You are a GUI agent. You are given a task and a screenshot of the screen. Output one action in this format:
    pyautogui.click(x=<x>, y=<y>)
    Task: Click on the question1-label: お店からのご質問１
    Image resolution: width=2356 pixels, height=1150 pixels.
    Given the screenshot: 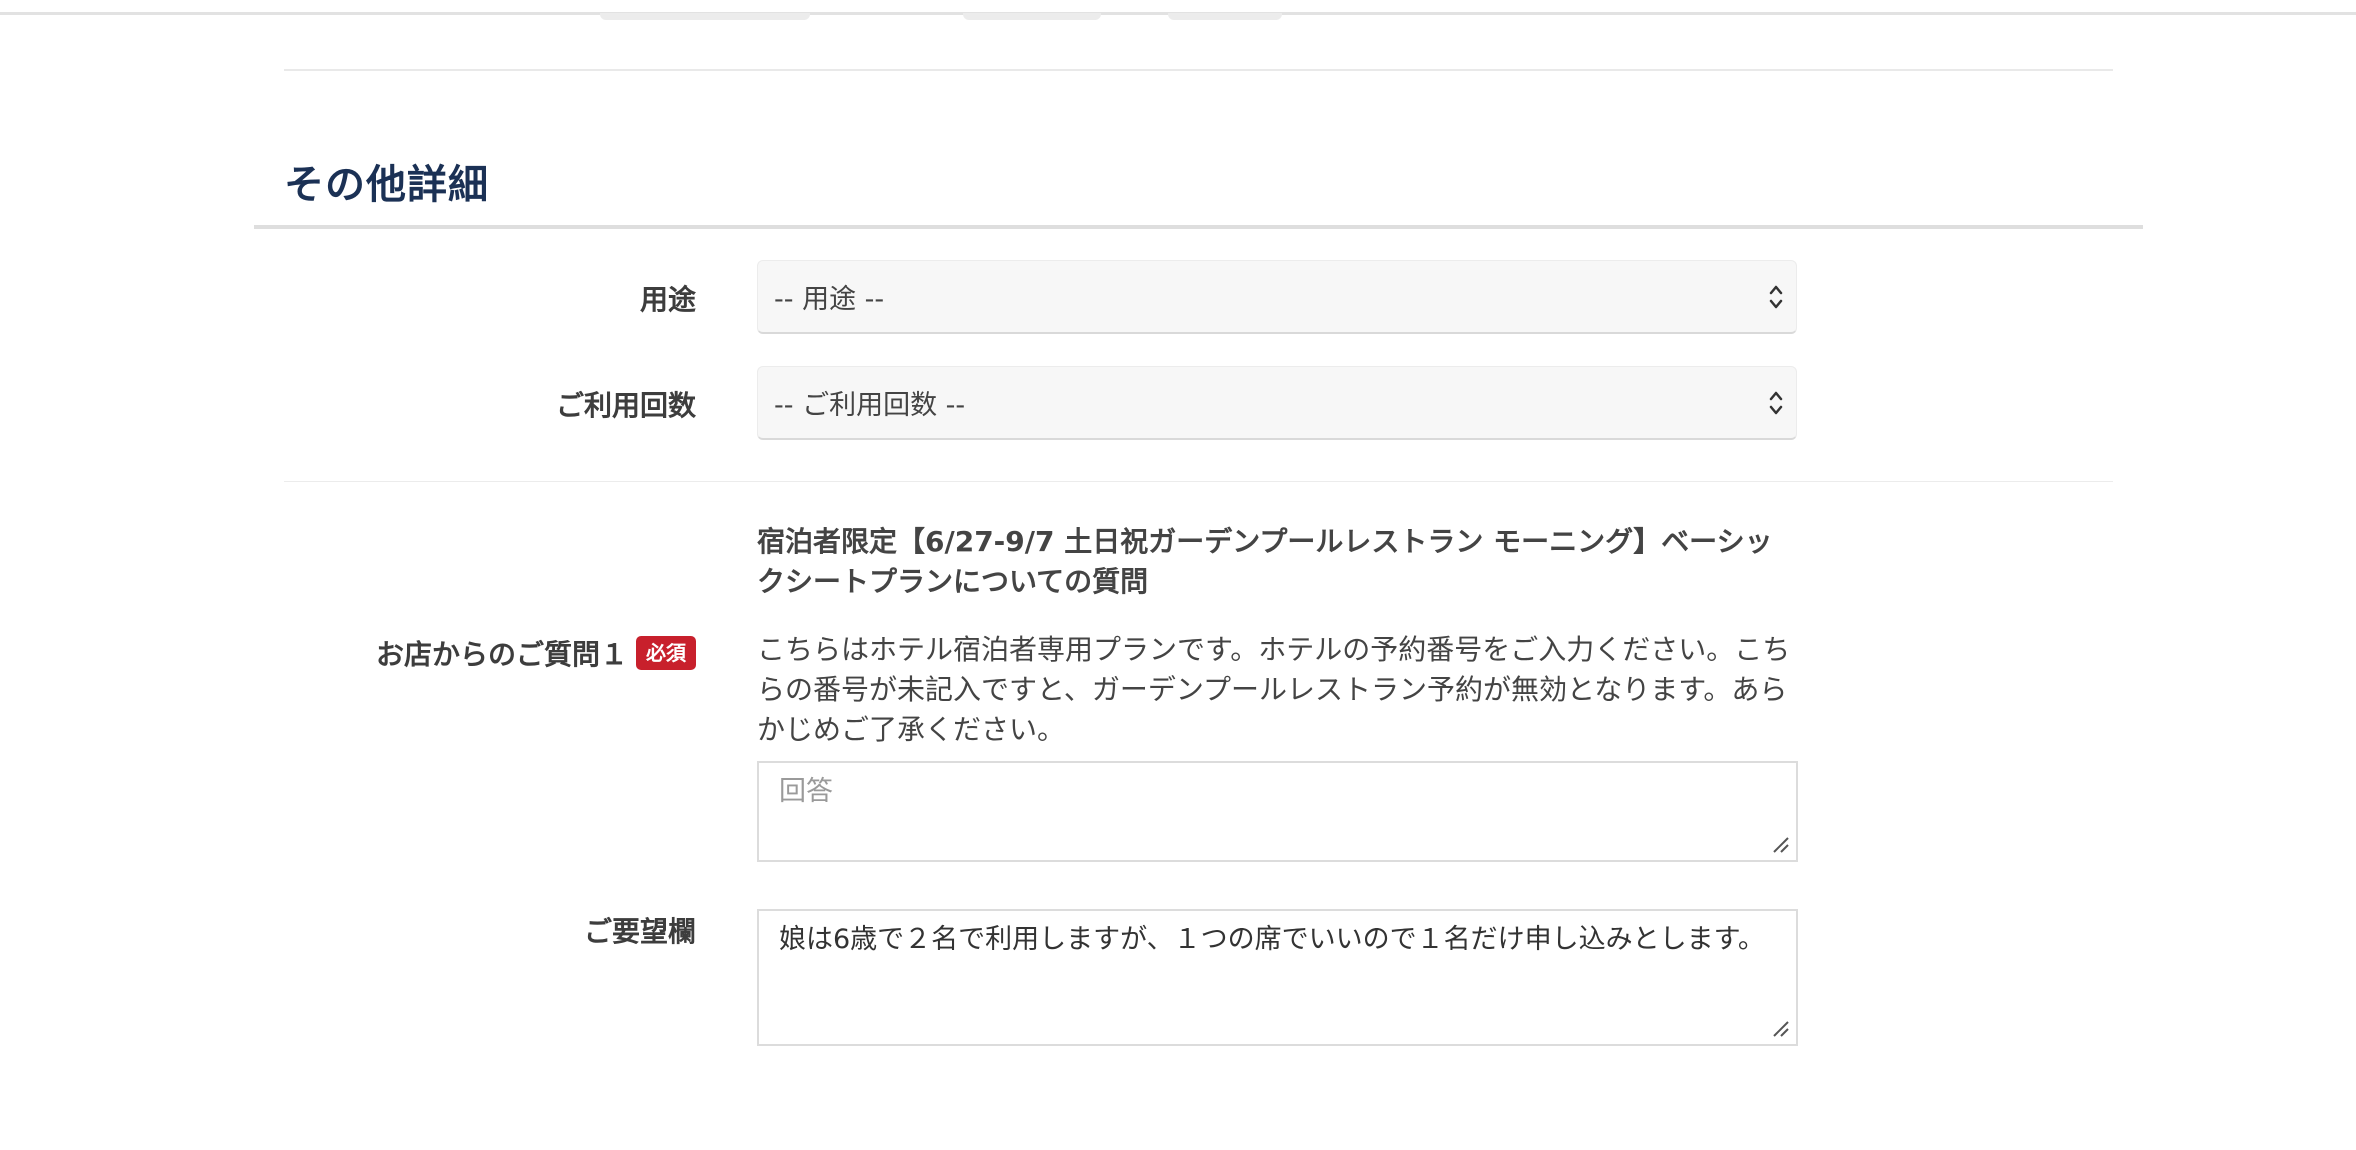 What is the action you would take?
    pyautogui.click(x=501, y=654)
    